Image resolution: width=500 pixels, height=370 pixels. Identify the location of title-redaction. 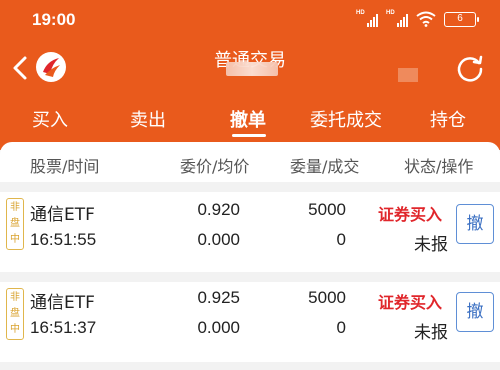
(252, 69).